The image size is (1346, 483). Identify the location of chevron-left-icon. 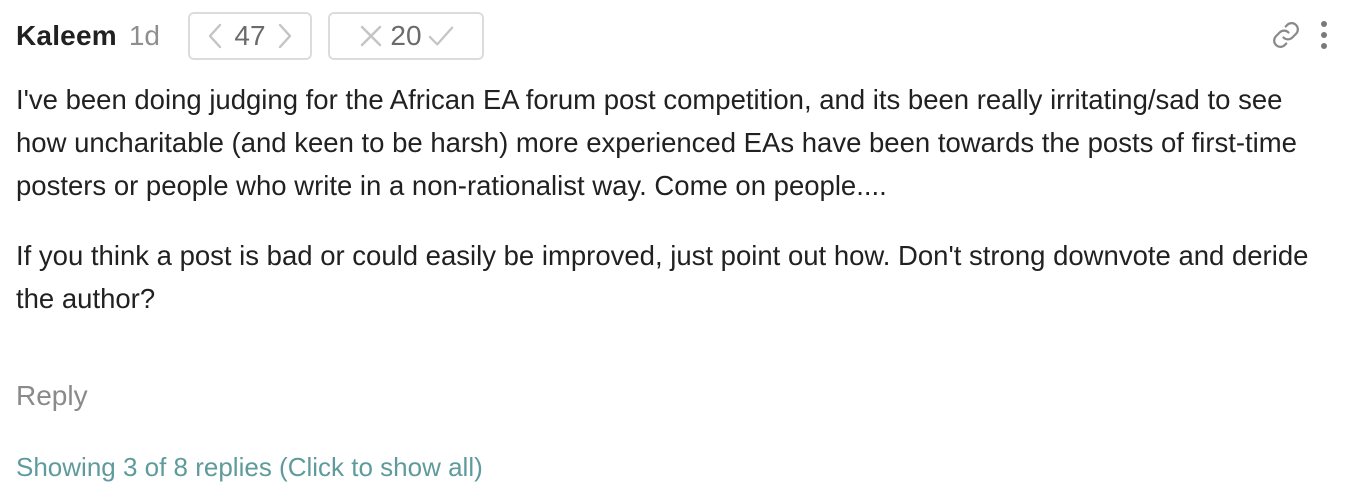
(215, 36).